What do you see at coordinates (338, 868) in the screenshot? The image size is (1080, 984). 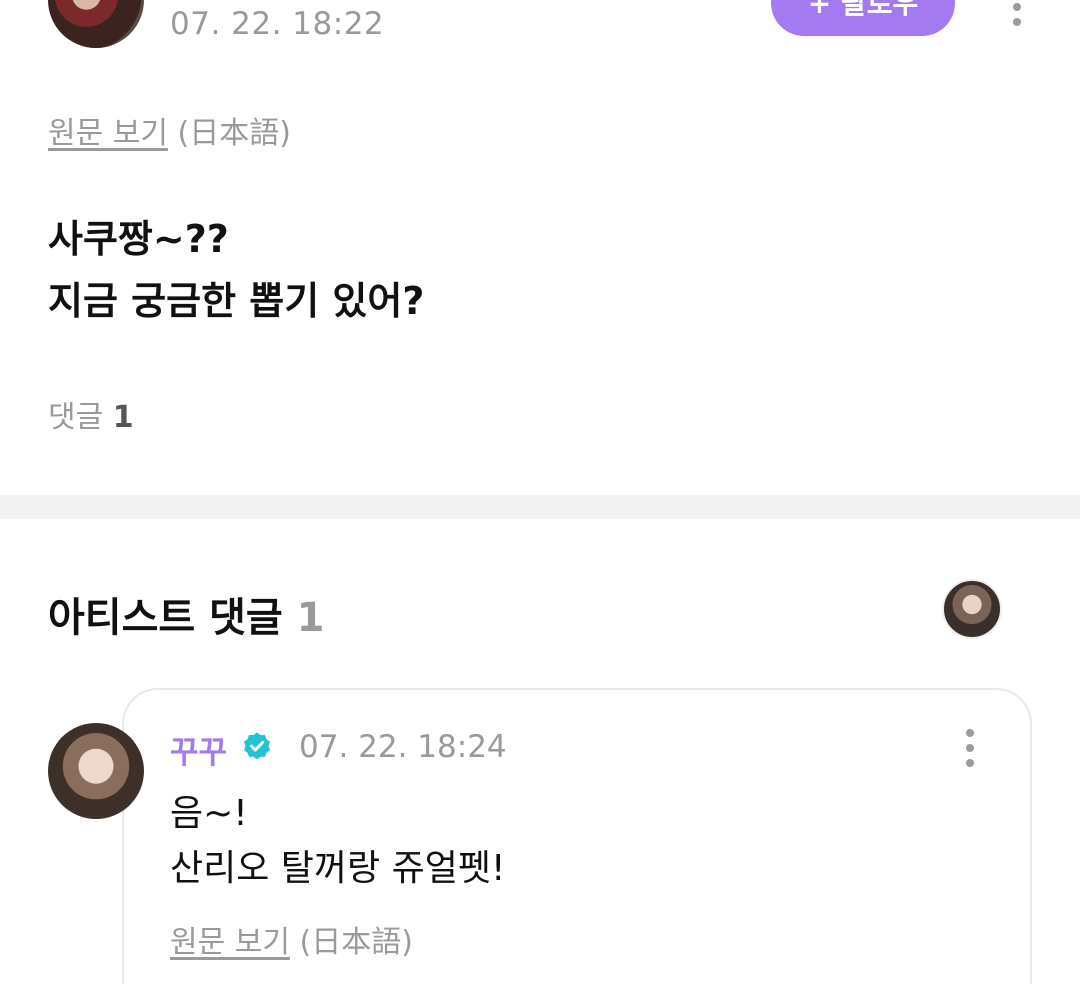 I see `comment-body-line: 산리오 탈꺼랑 쥬얼펫!` at bounding box center [338, 868].